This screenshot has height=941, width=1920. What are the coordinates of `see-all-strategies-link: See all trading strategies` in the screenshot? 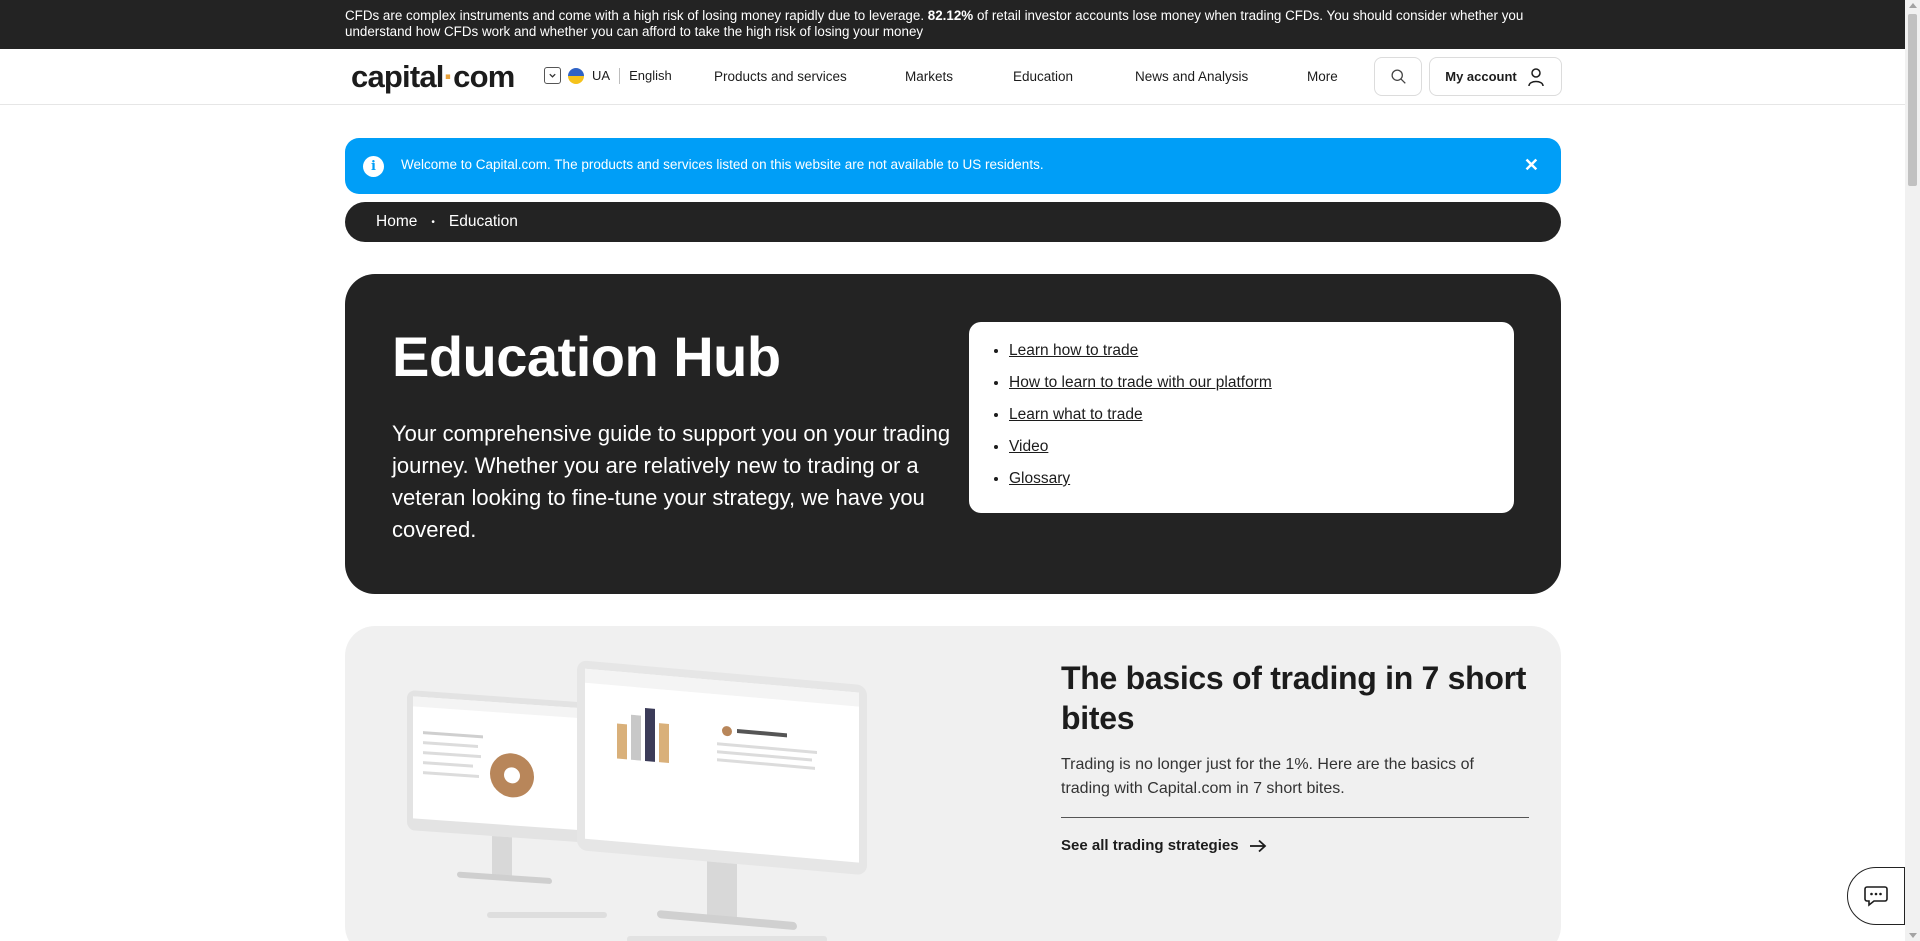 It's located at (1164, 845).